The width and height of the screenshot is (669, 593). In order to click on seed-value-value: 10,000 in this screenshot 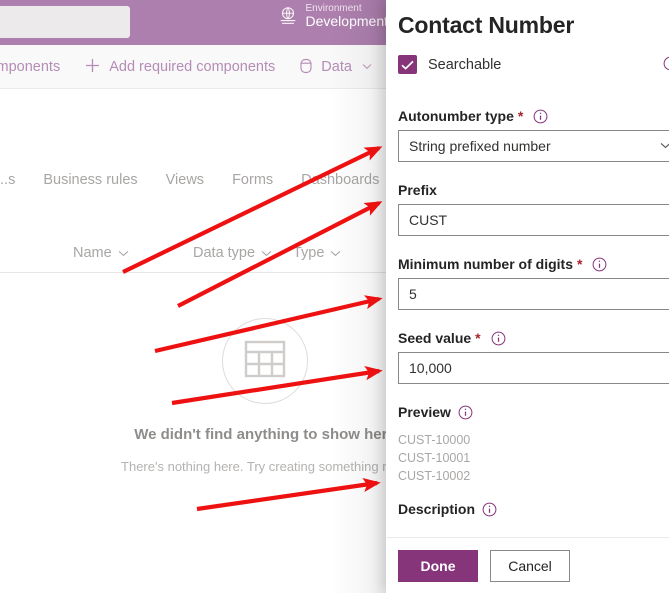, I will do `click(430, 368)`.